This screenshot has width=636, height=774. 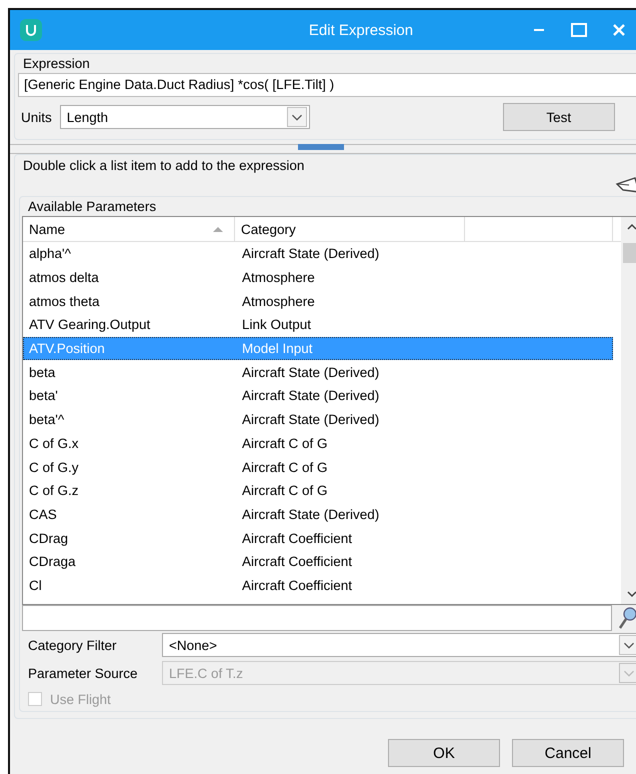 I want to click on table-row: atmos delta Atmosphere, so click(x=318, y=278).